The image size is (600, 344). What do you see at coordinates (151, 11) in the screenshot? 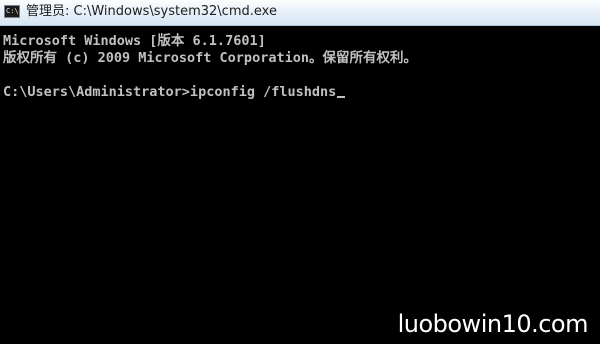
I see `window-title: 管理员: C:\Windows\system32\cmd.exe` at bounding box center [151, 11].